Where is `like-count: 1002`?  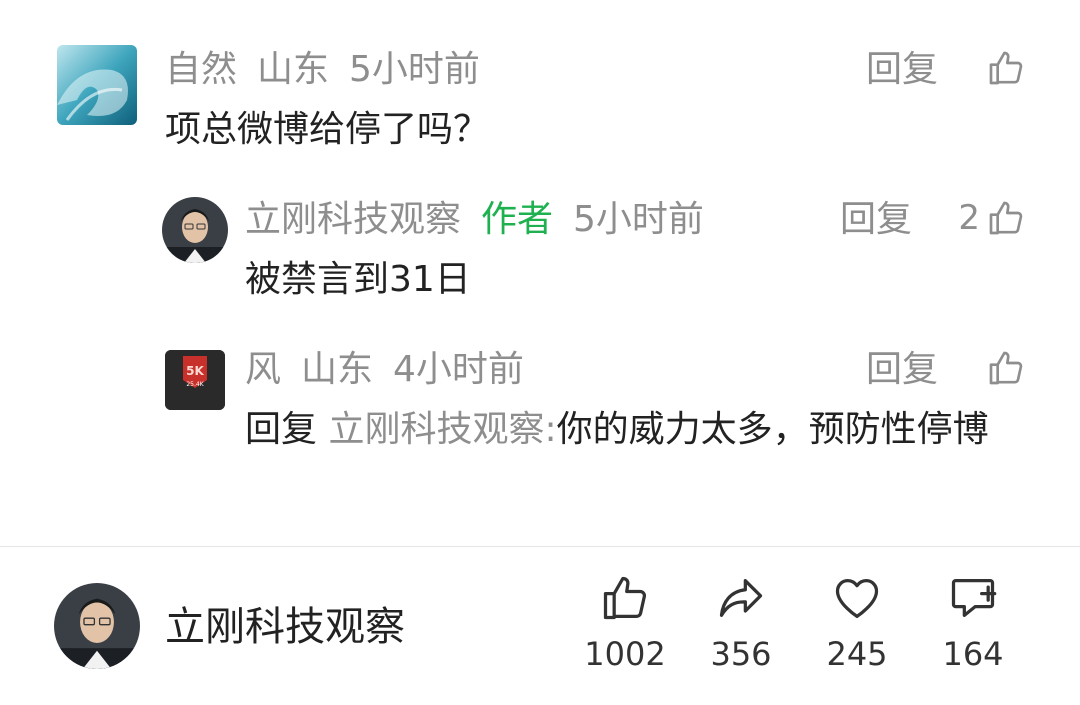 like-count: 1002 is located at coordinates (625, 654).